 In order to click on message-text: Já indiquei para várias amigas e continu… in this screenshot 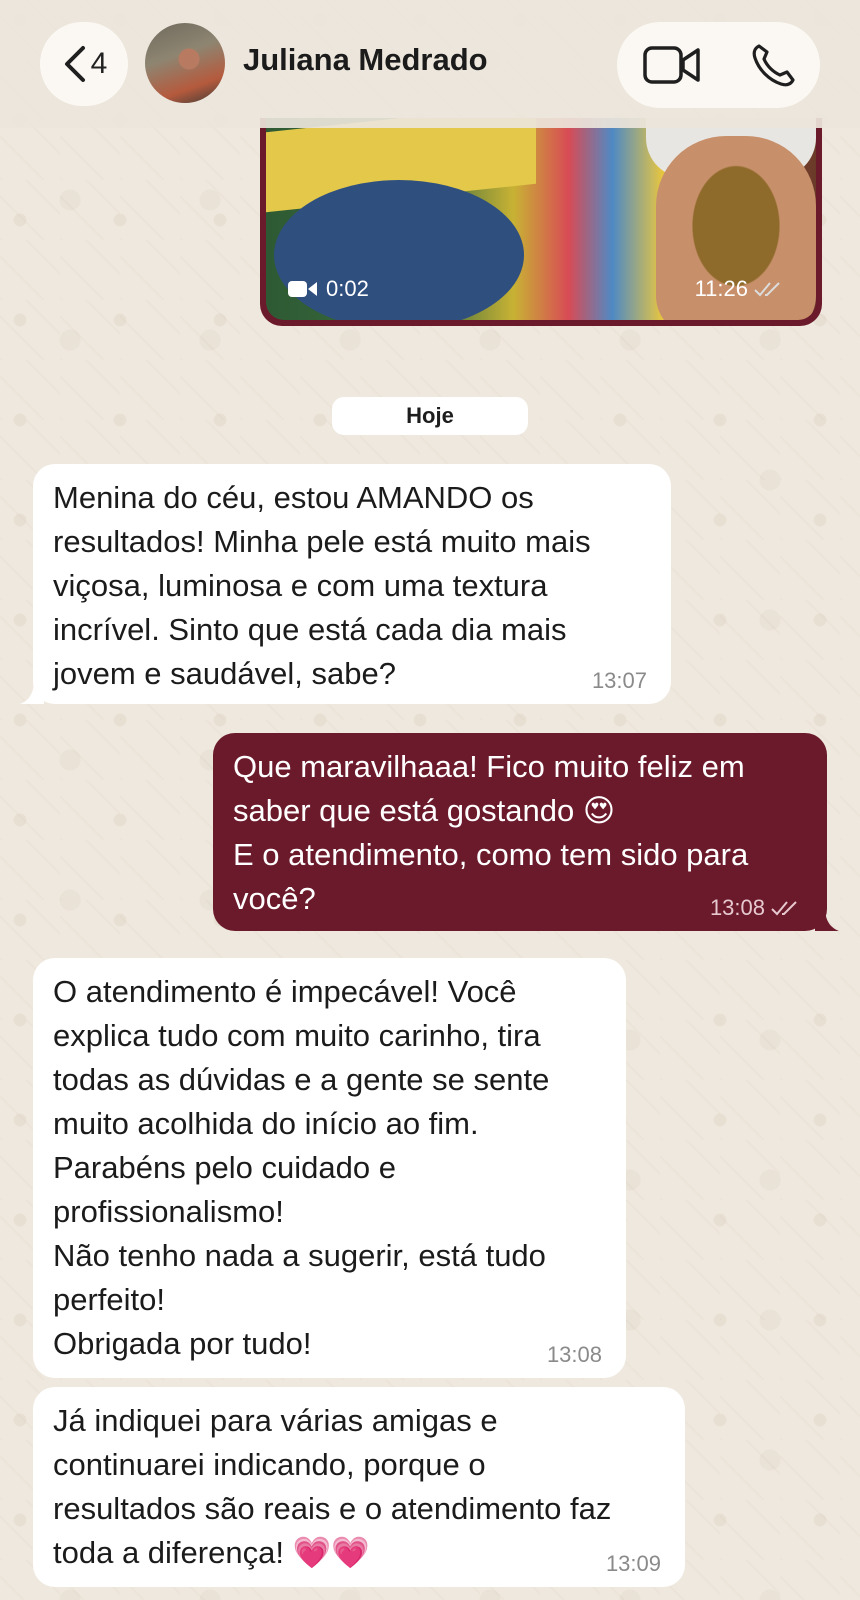, I will do `click(332, 1486)`.